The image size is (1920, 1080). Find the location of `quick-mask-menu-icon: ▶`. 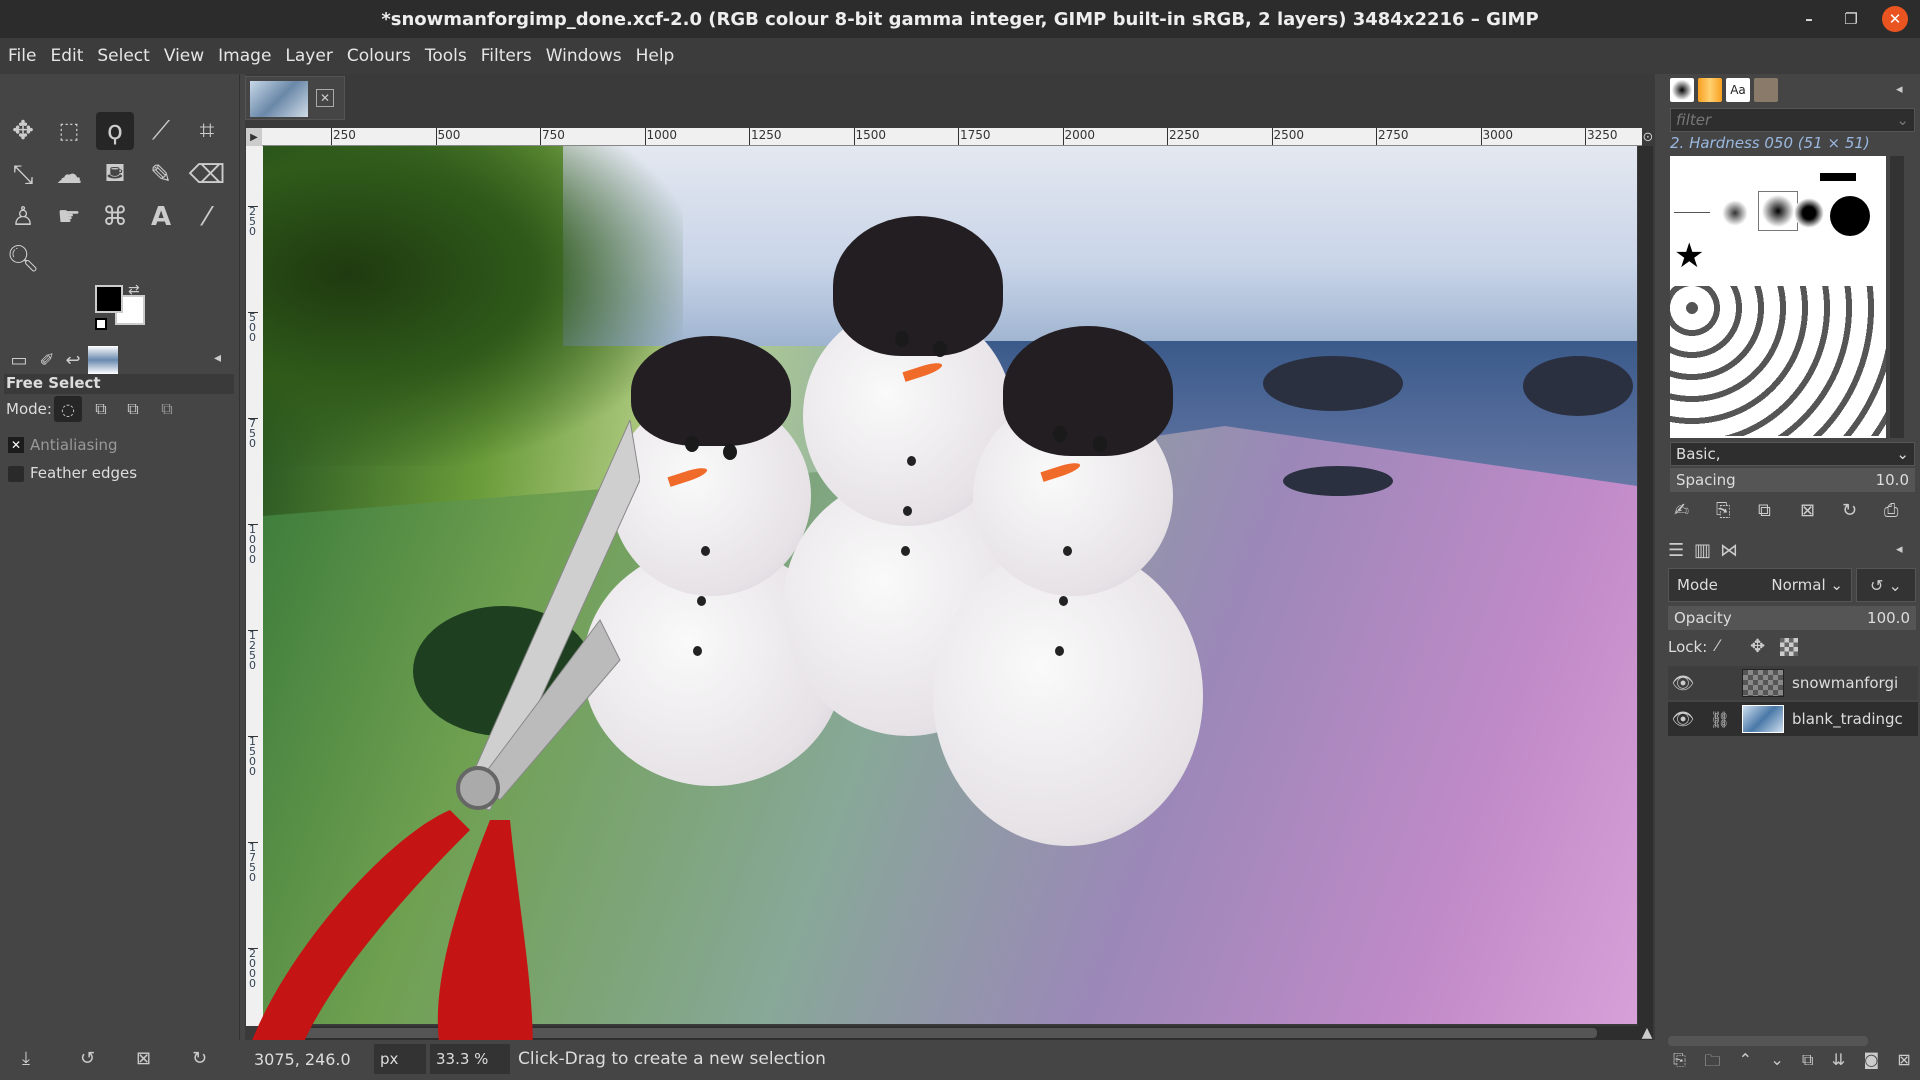

quick-mask-menu-icon: ▶ is located at coordinates (254, 137).